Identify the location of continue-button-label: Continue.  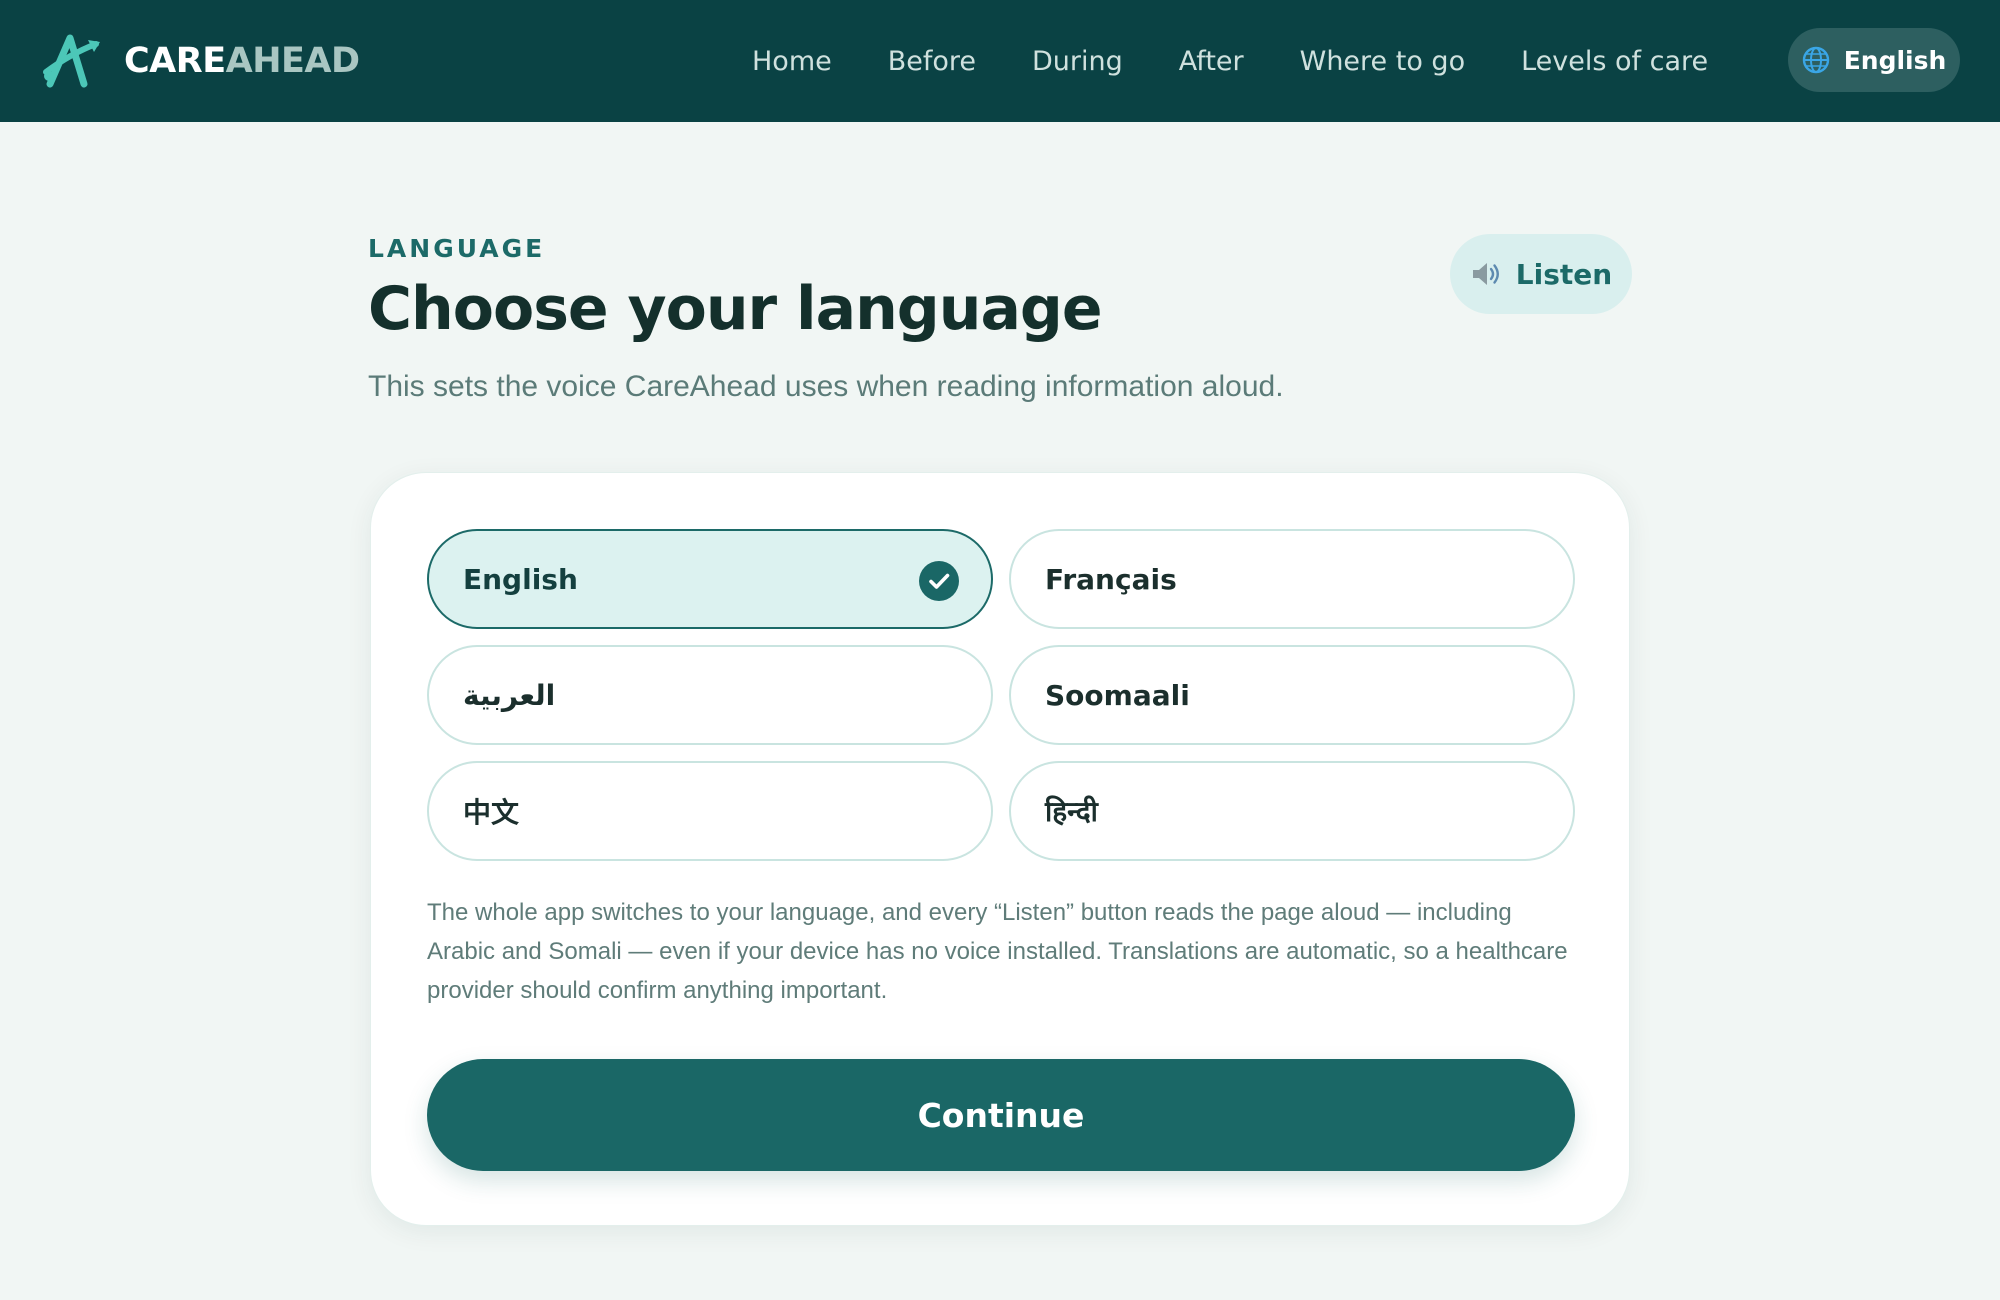
(1001, 1115).